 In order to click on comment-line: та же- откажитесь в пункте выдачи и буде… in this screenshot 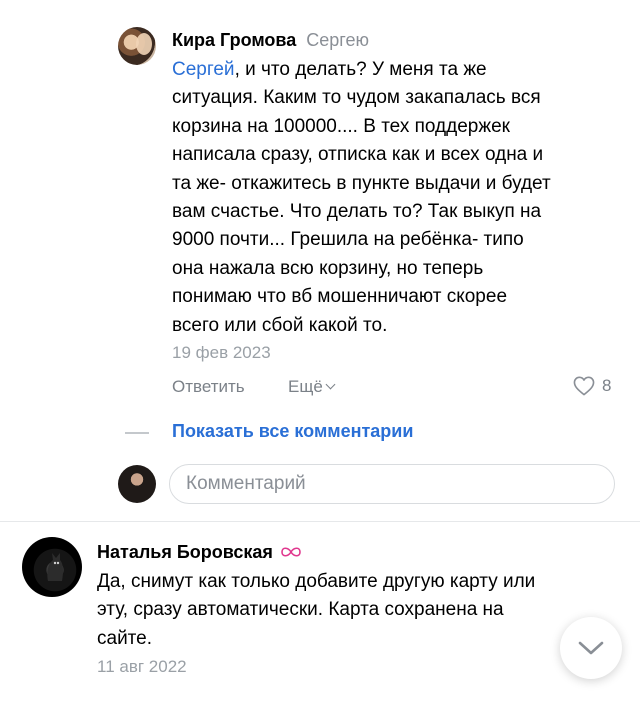, I will do `click(361, 183)`.